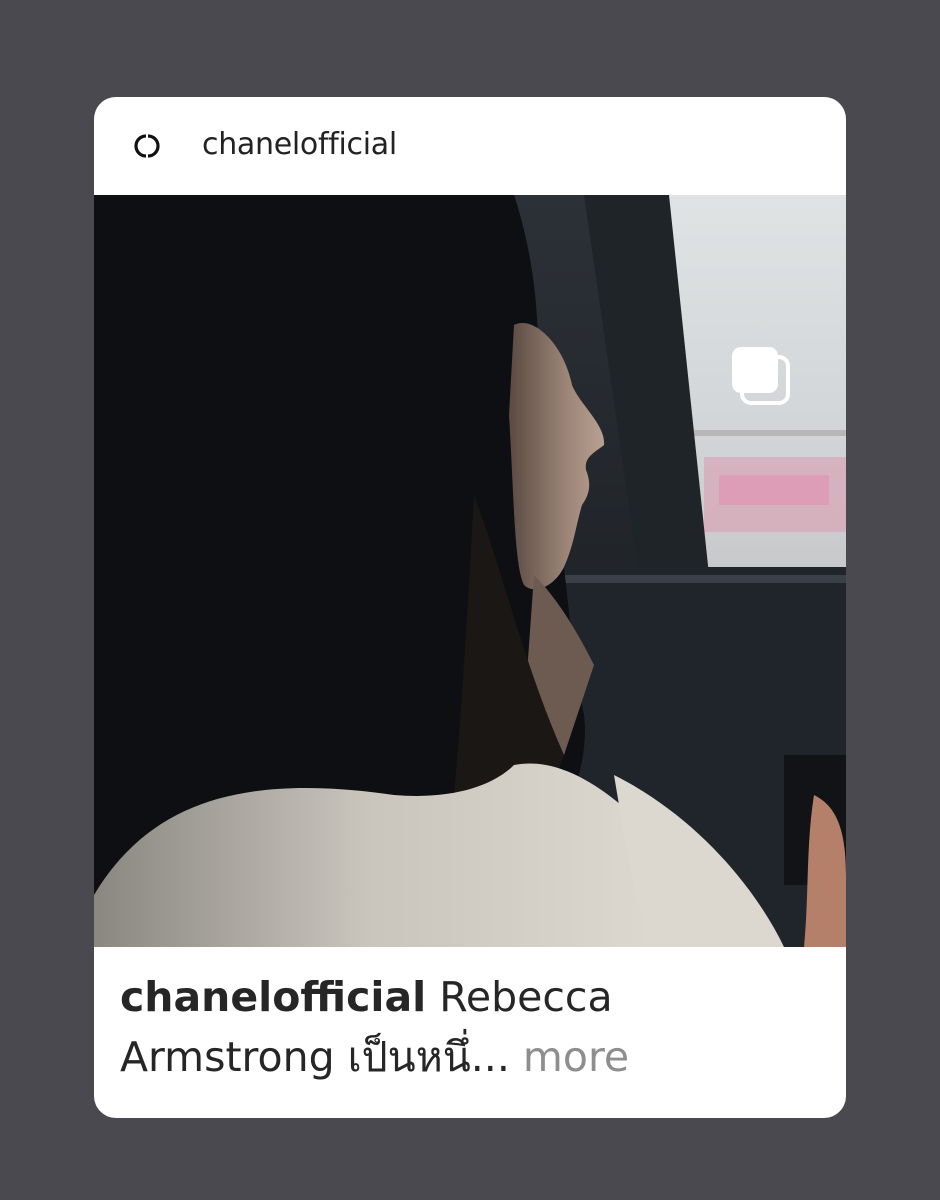  I want to click on caption-text-line2: Armstrong เป็นหนึ่, so click(295, 1057).